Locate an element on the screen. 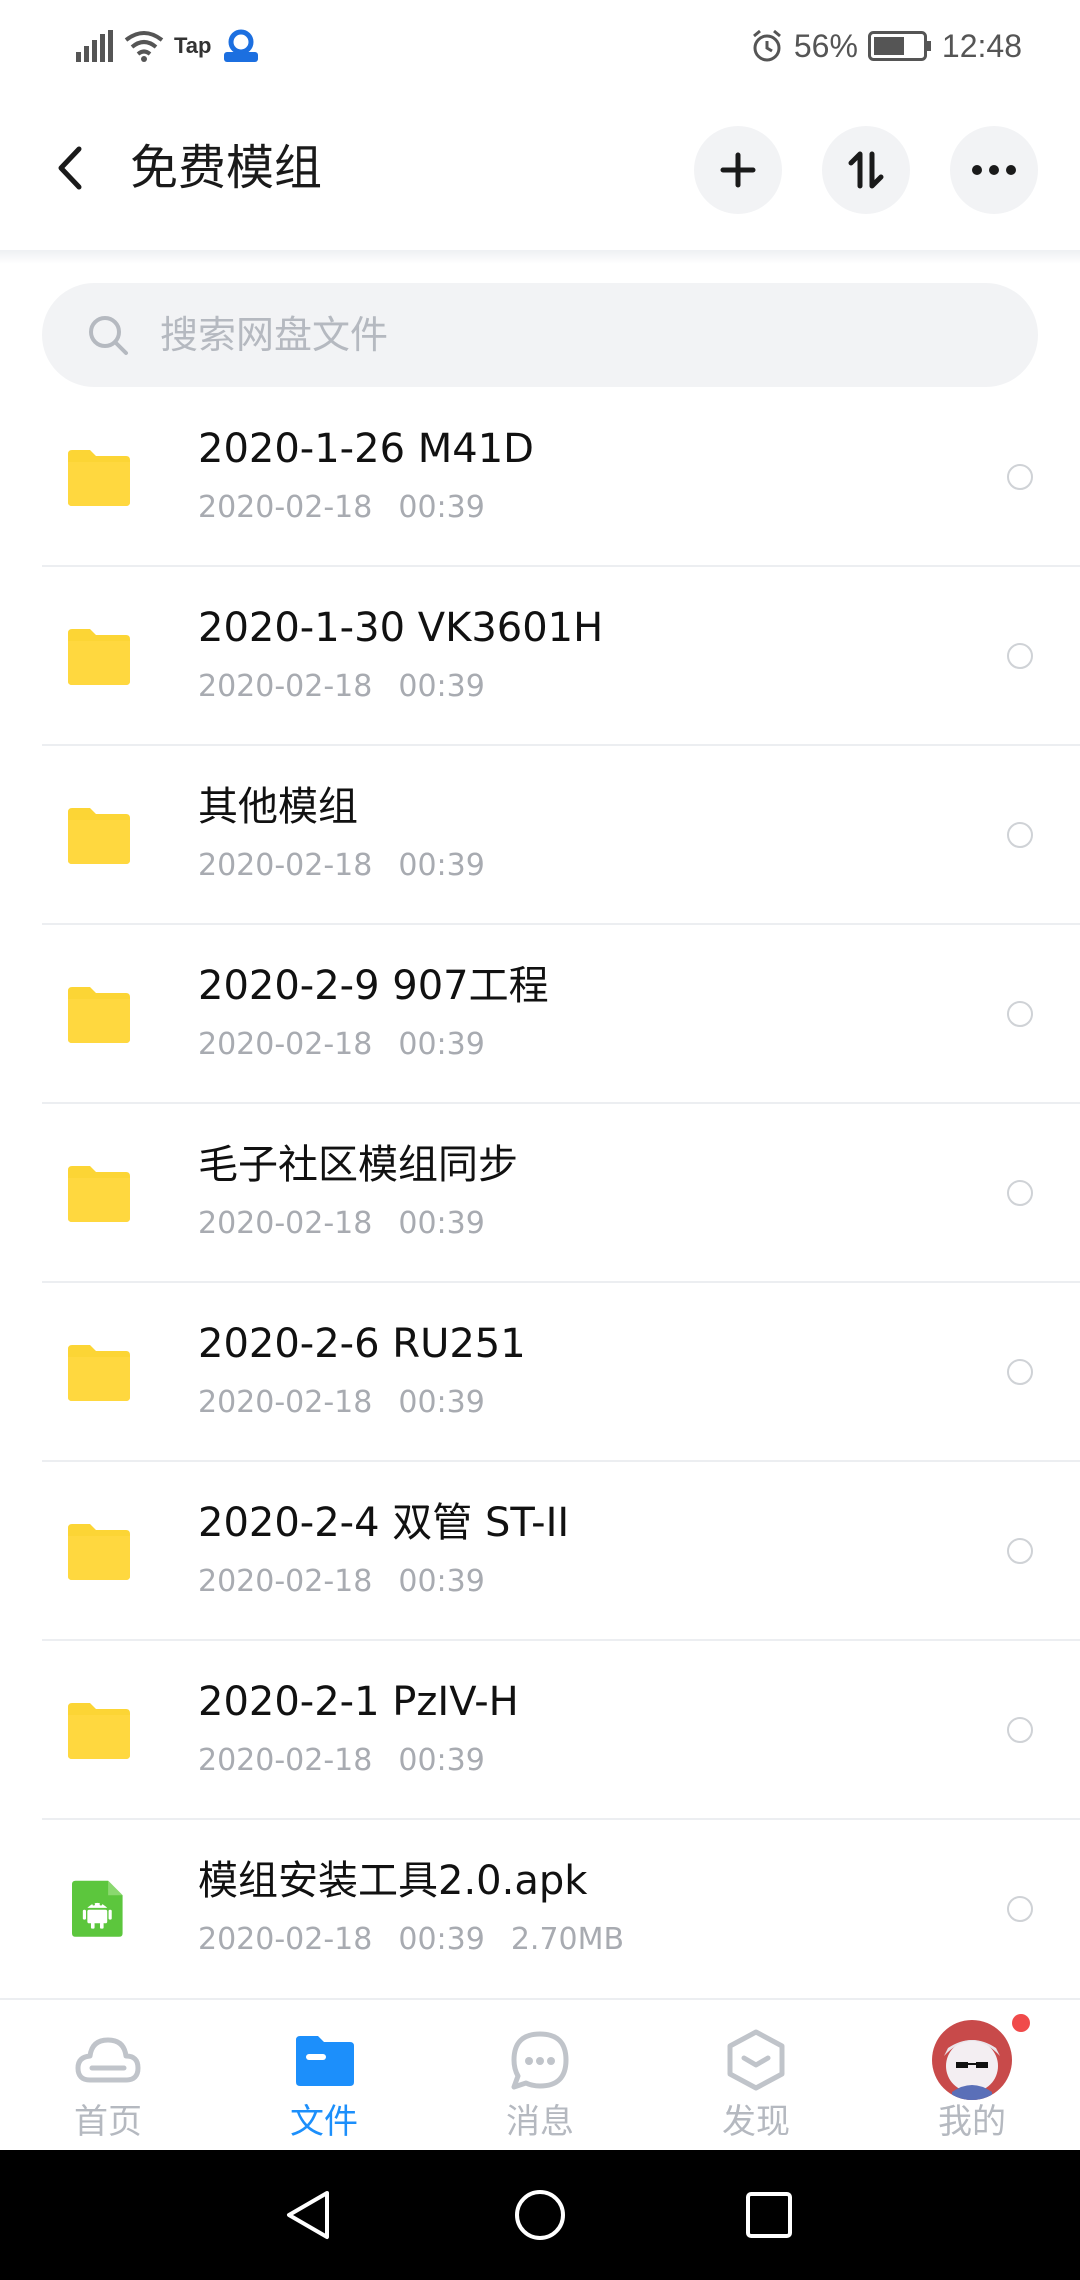 This screenshot has width=1080, height=2280. apk-file-icon is located at coordinates (97, 1908).